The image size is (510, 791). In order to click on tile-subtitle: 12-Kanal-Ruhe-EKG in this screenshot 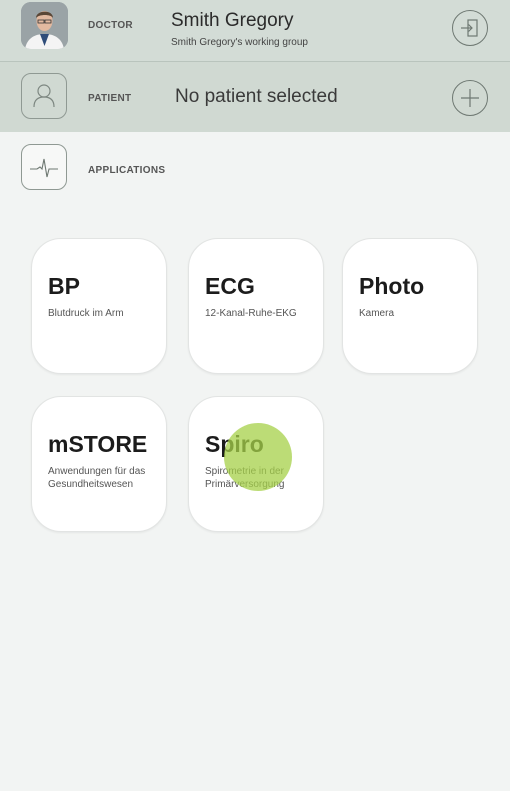, I will do `click(251, 313)`.